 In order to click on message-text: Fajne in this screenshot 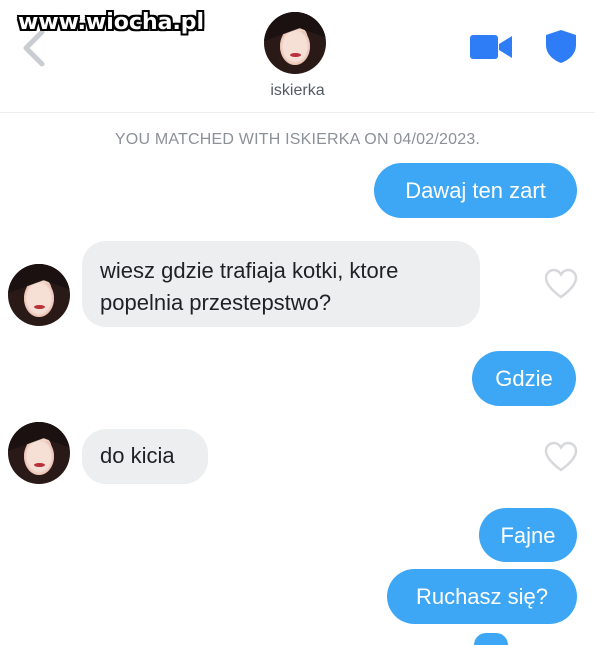, I will do `click(528, 535)`.